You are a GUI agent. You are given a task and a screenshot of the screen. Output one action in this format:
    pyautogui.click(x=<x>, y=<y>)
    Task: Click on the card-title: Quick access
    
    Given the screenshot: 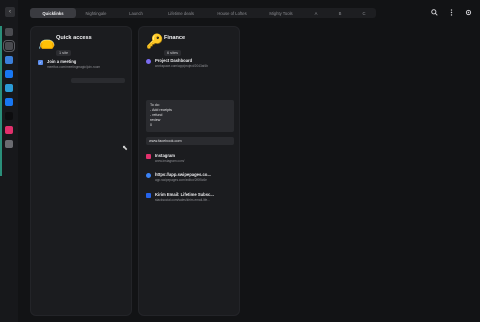 What is the action you would take?
    pyautogui.click(x=74, y=38)
    